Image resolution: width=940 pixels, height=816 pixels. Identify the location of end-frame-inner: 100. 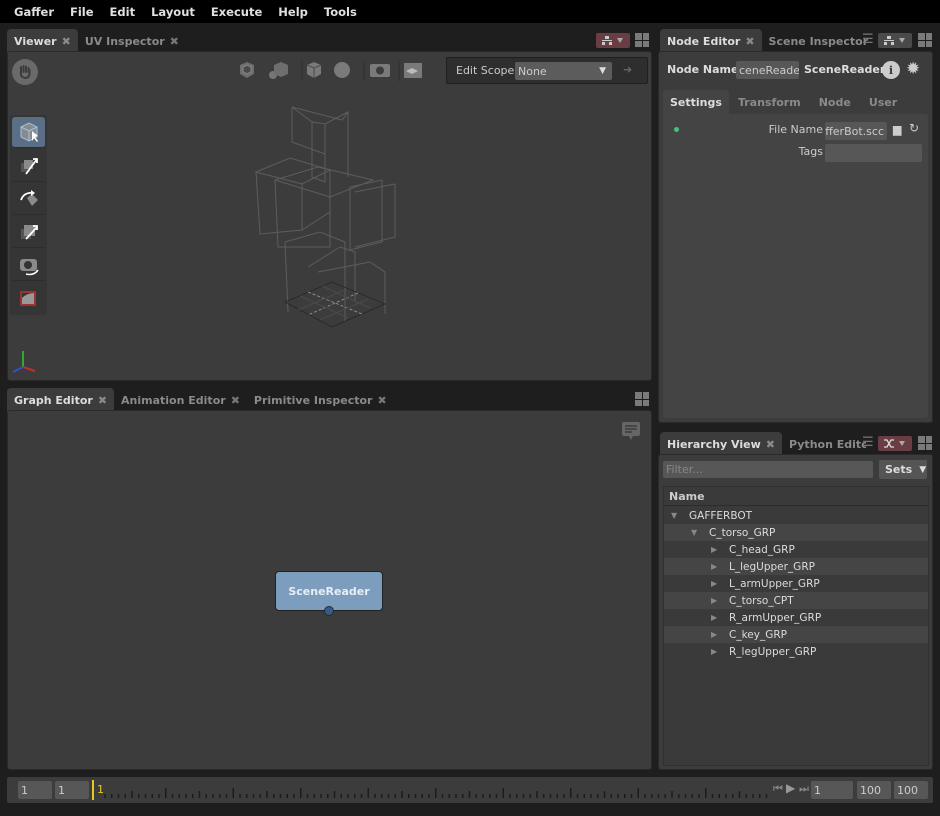
(874, 790).